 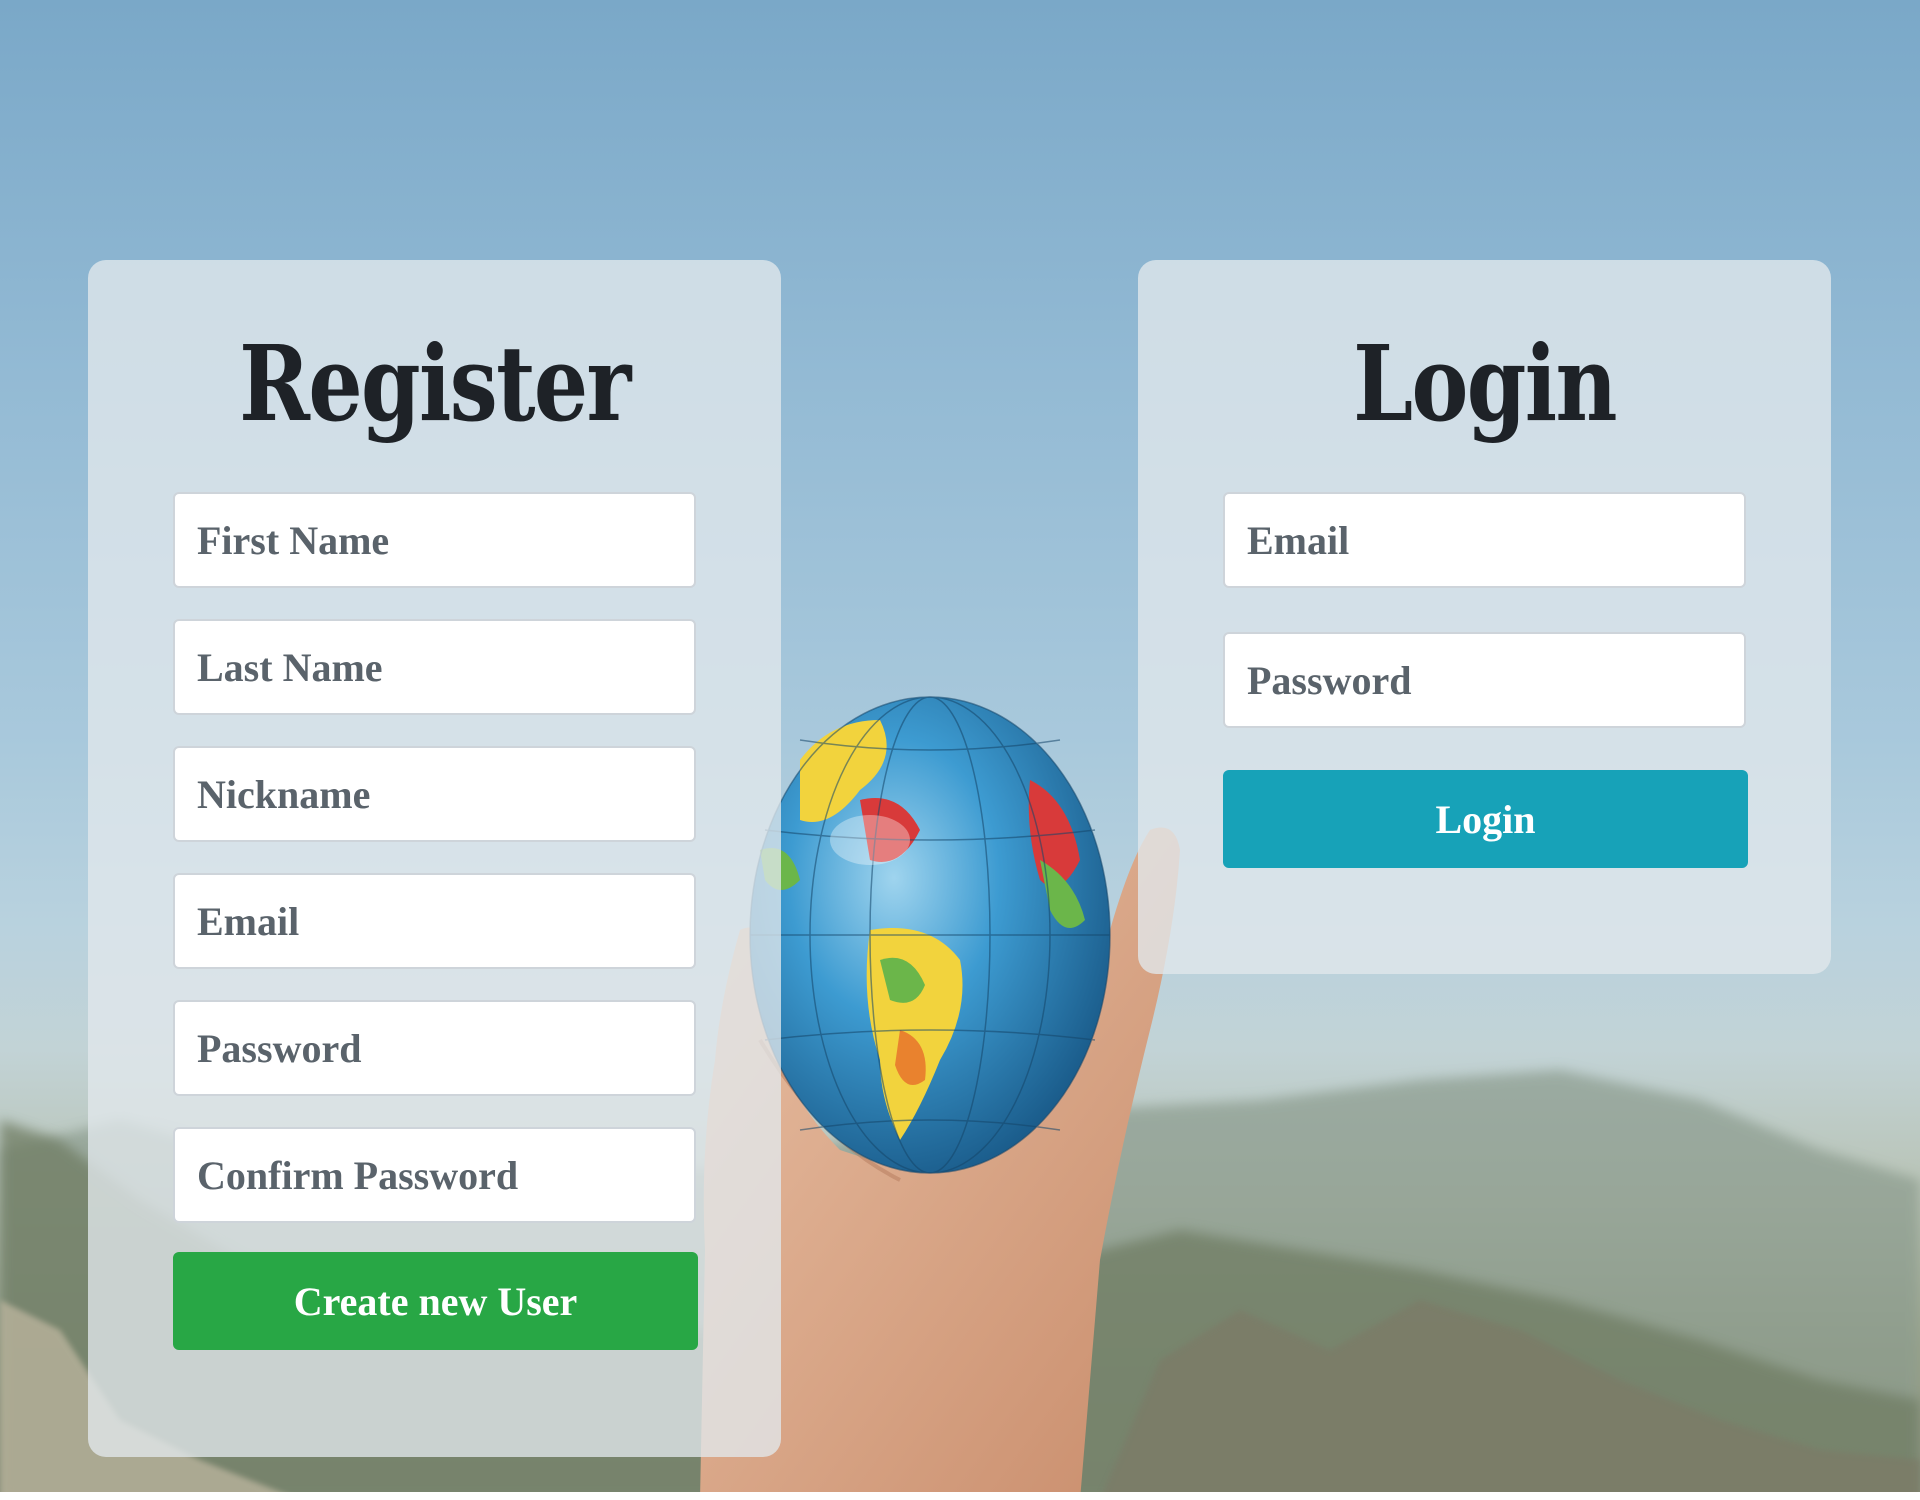 What do you see at coordinates (1484, 540) in the screenshot?
I see `login-email-input` at bounding box center [1484, 540].